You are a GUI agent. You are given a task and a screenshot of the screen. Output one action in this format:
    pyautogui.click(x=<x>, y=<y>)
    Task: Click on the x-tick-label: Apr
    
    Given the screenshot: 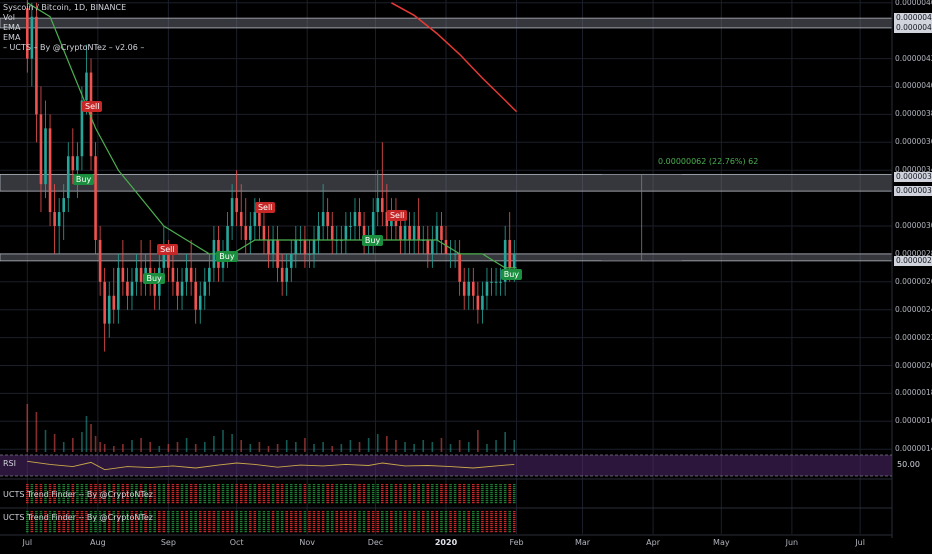 What is the action you would take?
    pyautogui.click(x=653, y=542)
    